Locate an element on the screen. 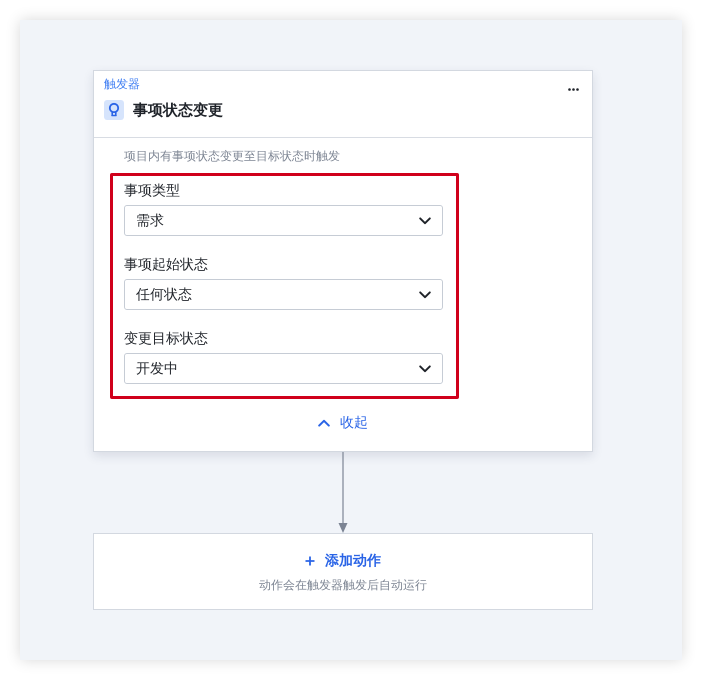 This screenshot has width=702, height=680. action-hint: 动作会在触发器触发后自动运行 is located at coordinates (343, 585).